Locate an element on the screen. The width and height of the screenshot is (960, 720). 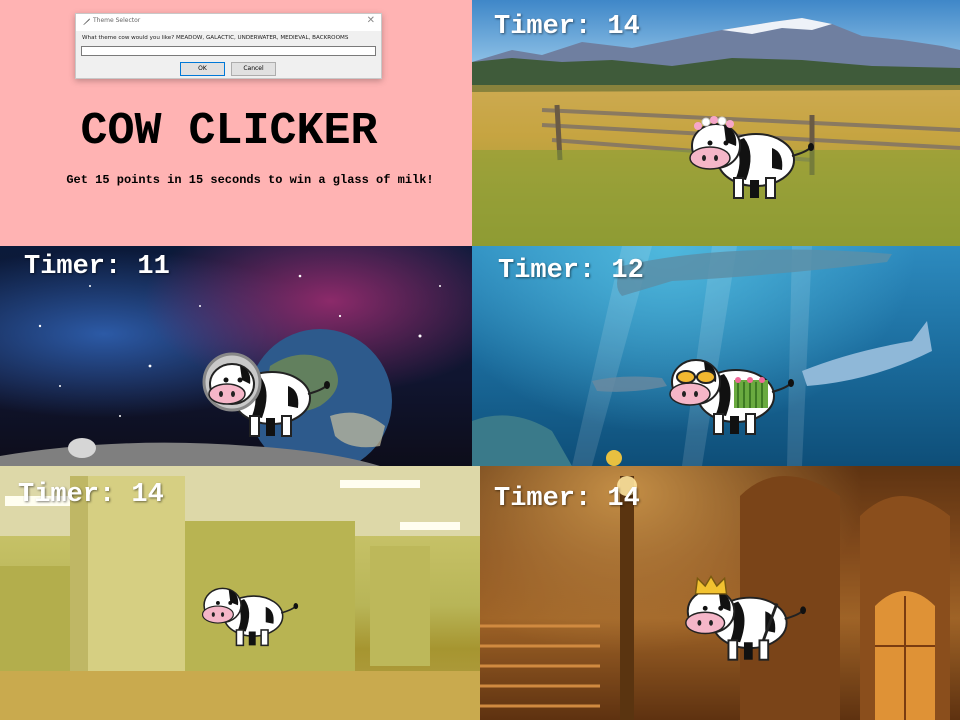
dialog-titlebar: Theme Selector ✕ is located at coordinates (228, 22).